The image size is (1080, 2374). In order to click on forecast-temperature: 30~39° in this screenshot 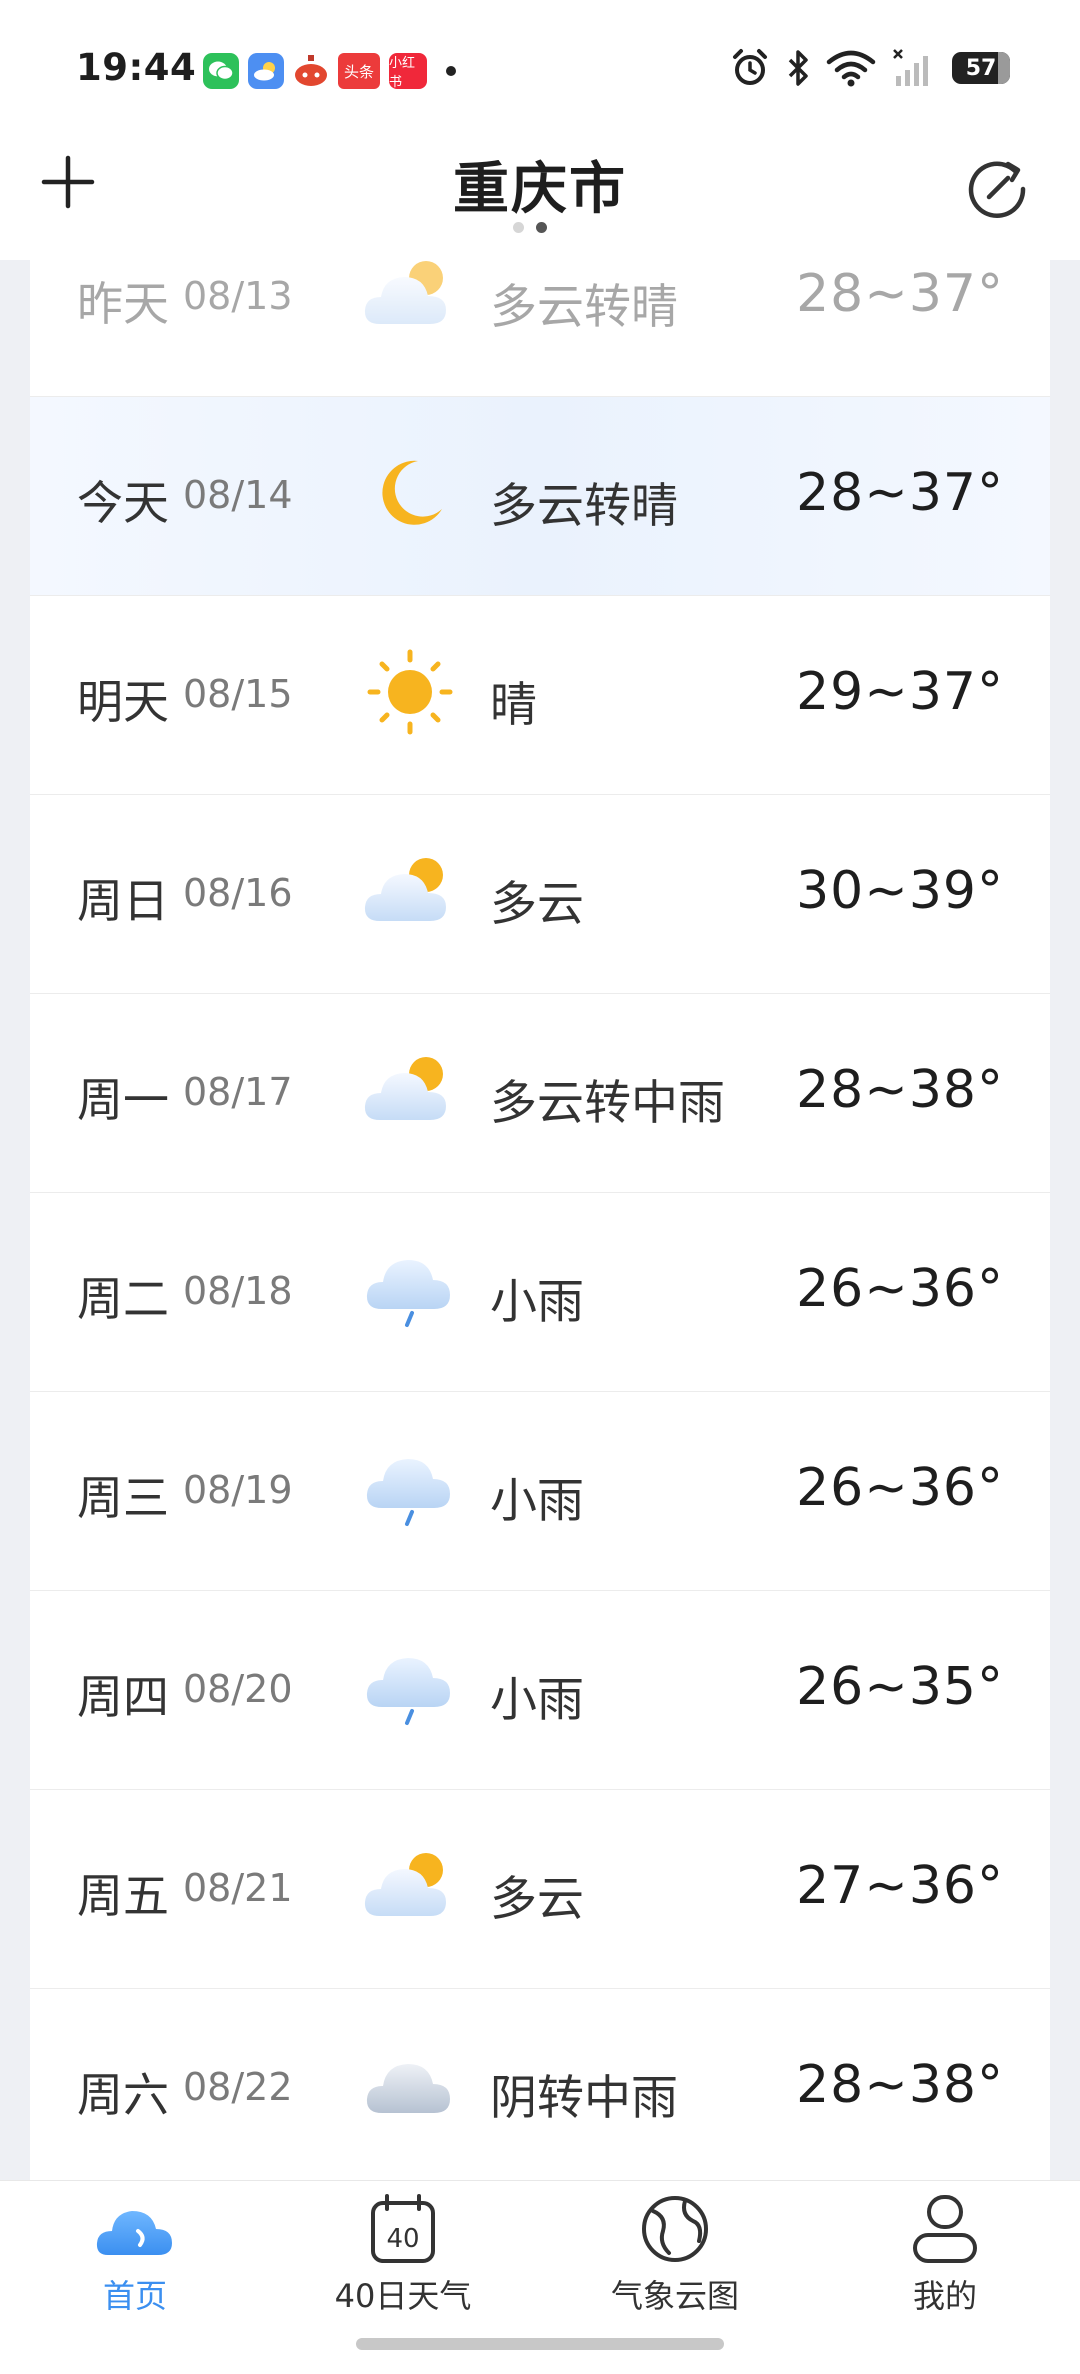, I will do `click(900, 891)`.